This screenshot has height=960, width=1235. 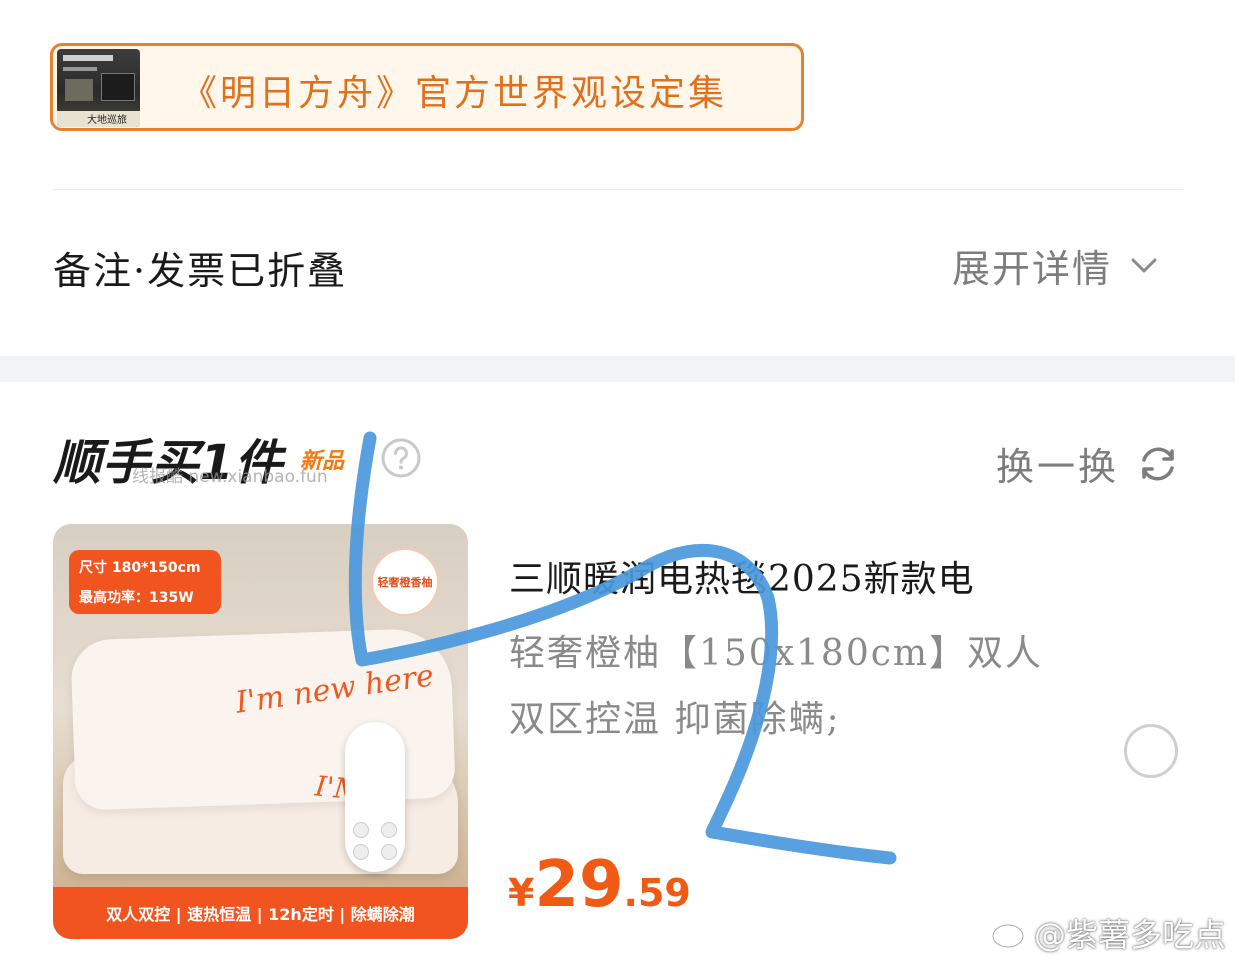 I want to click on watermark-text: 线报酷 new.xianbao.fun, so click(x=230, y=477).